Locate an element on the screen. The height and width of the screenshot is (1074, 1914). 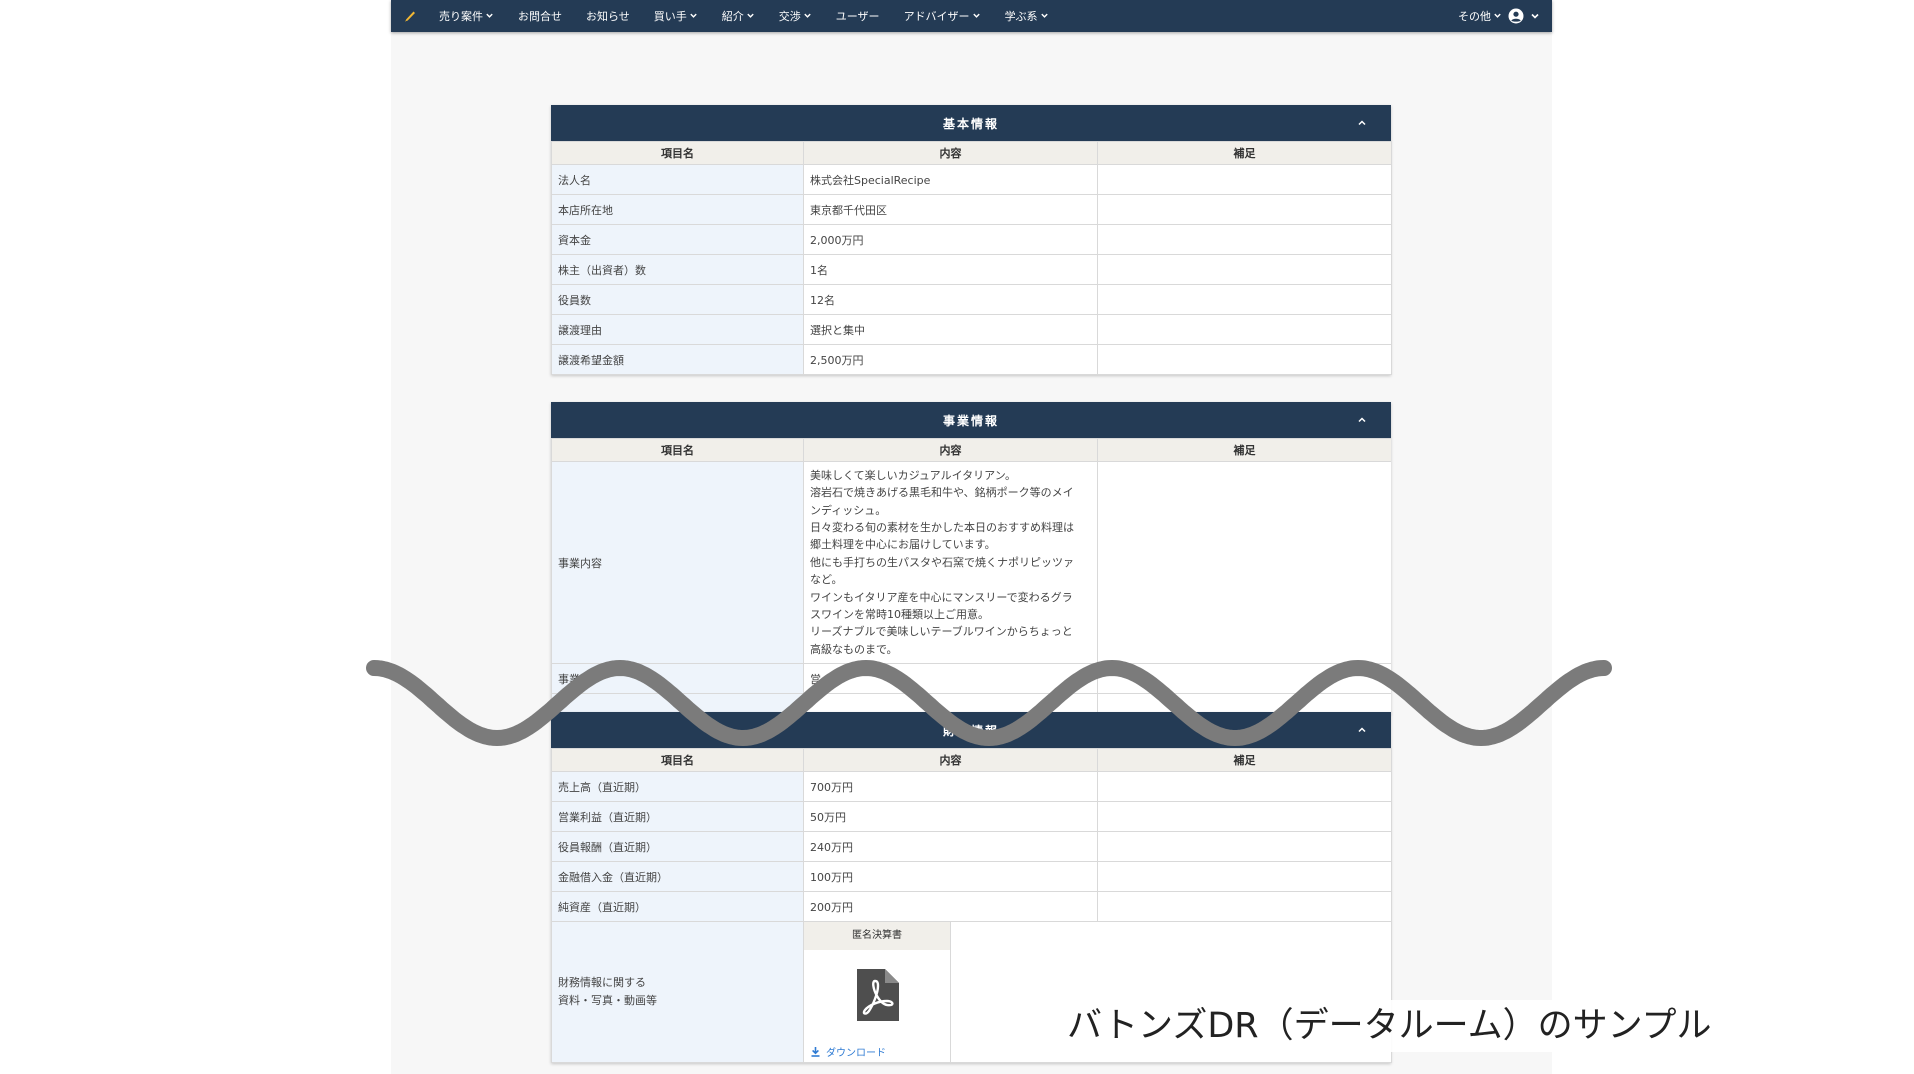
user-avatar-icon is located at coordinates (1516, 16).